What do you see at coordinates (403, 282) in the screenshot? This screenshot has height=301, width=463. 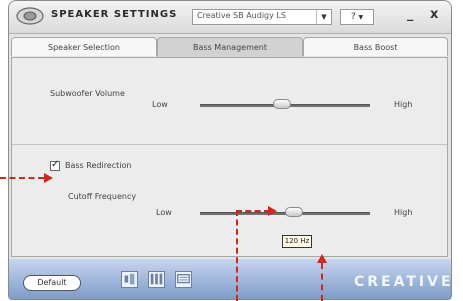 I see `creative-logo: CREATIVE` at bounding box center [403, 282].